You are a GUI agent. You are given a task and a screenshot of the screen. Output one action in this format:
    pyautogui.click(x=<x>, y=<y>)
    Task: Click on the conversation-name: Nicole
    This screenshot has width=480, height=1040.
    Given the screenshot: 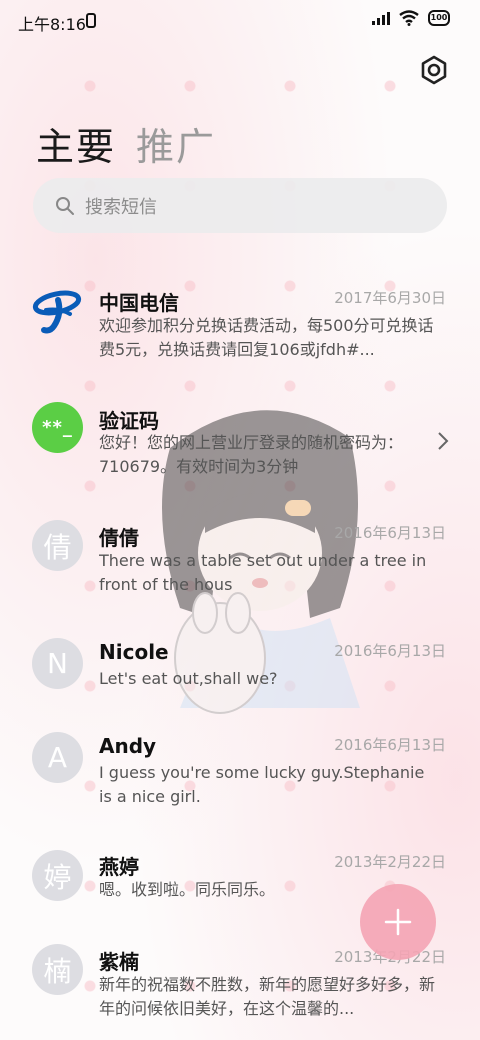 What is the action you would take?
    pyautogui.click(x=134, y=652)
    